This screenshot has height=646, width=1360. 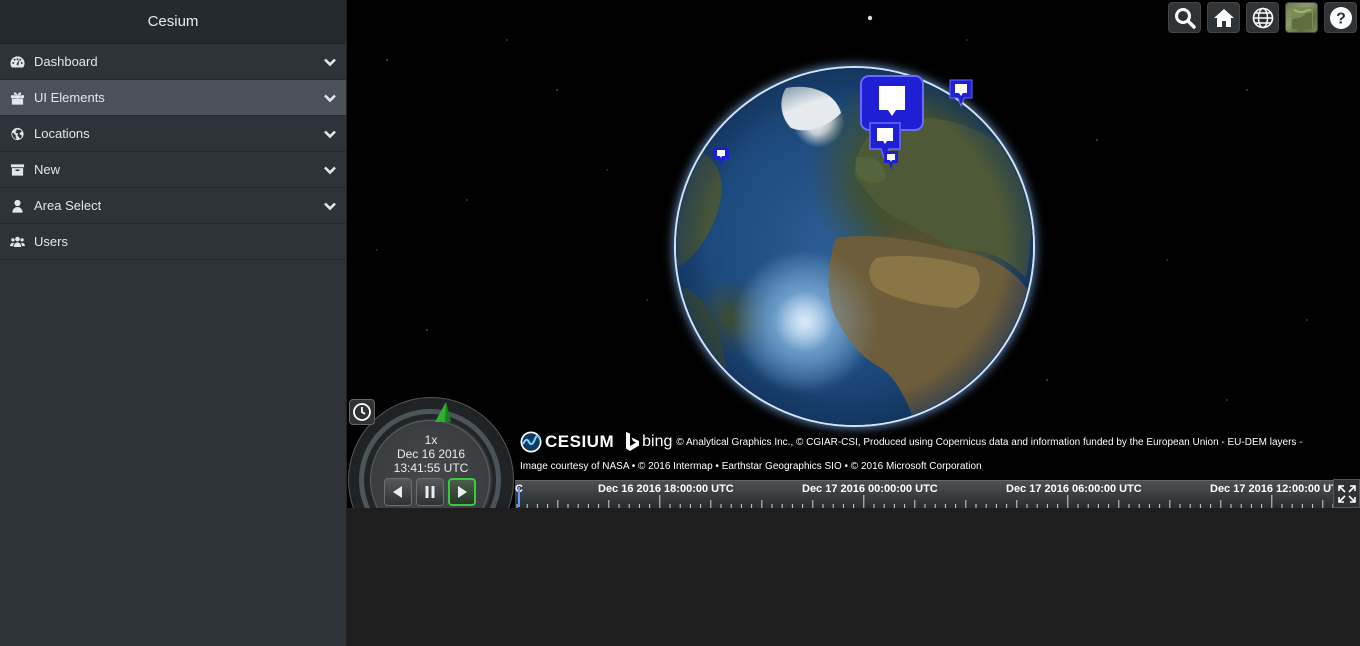 I want to click on dashboard-icon, so click(x=17, y=62).